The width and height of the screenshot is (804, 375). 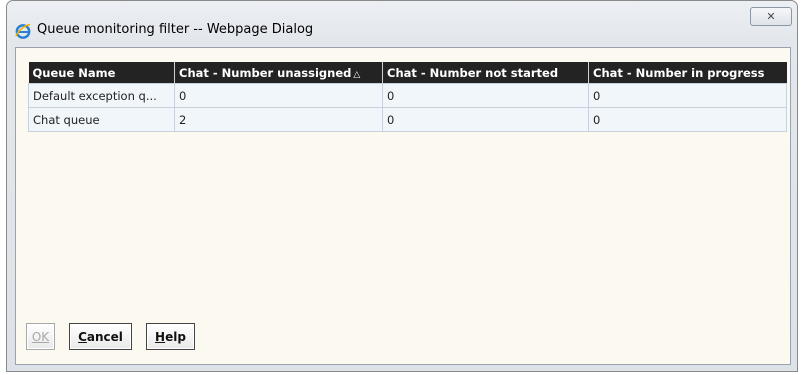 What do you see at coordinates (100, 336) in the screenshot?
I see `cancel-button: Cancel` at bounding box center [100, 336].